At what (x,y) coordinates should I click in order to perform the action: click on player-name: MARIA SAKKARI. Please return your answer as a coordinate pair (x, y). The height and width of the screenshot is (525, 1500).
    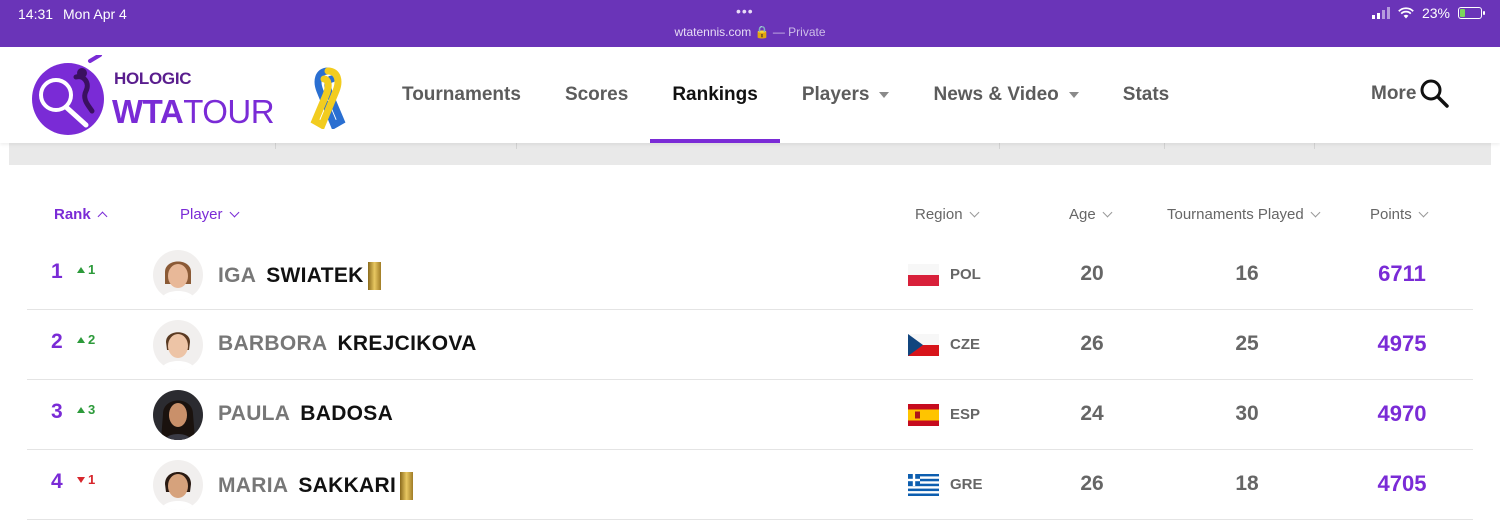
    Looking at the image, I should click on (316, 486).